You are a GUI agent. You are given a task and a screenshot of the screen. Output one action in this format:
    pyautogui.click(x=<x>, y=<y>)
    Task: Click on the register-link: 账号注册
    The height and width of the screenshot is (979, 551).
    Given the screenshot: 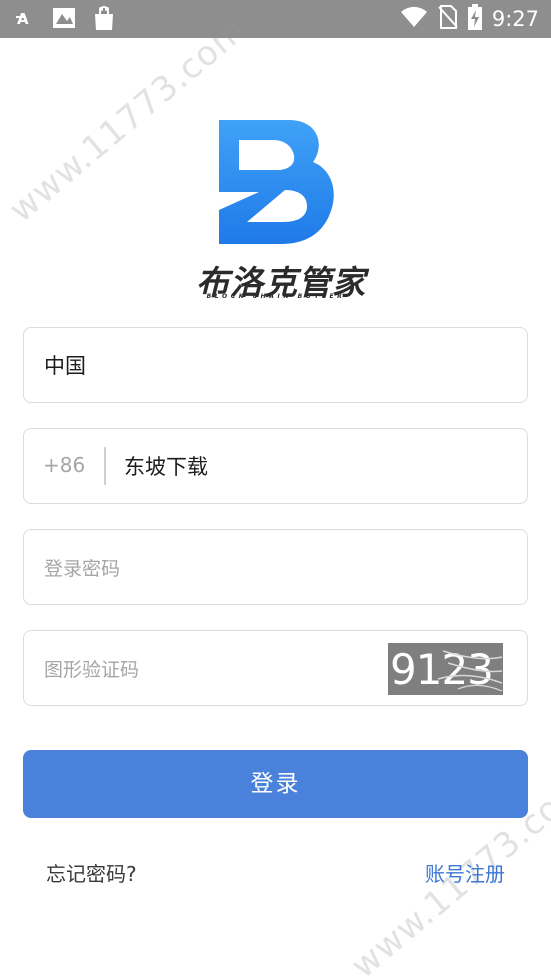 What is the action you would take?
    pyautogui.click(x=465, y=872)
    